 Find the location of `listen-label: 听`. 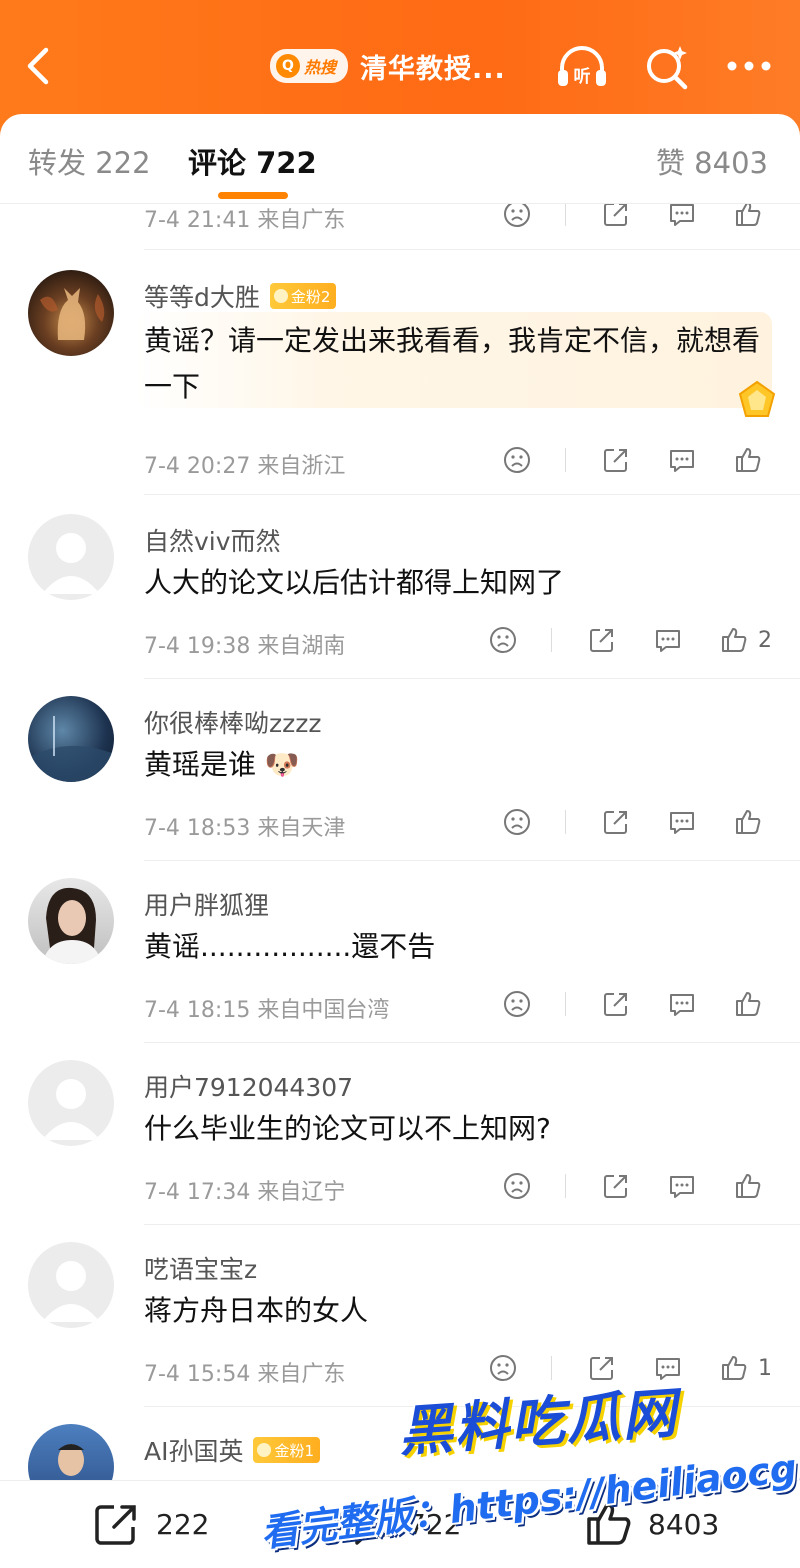

listen-label: 听 is located at coordinates (582, 76).